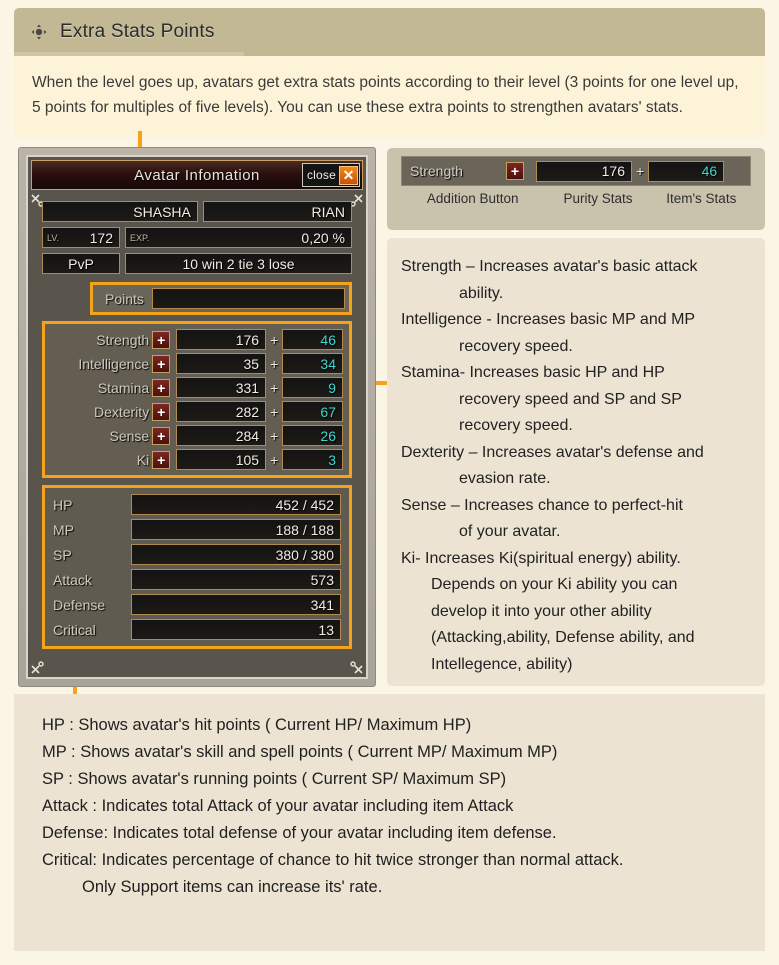 Image resolution: width=779 pixels, height=965 pixels. Describe the element at coordinates (312, 363) in the screenshot. I see `stat-item-value: 34` at that location.